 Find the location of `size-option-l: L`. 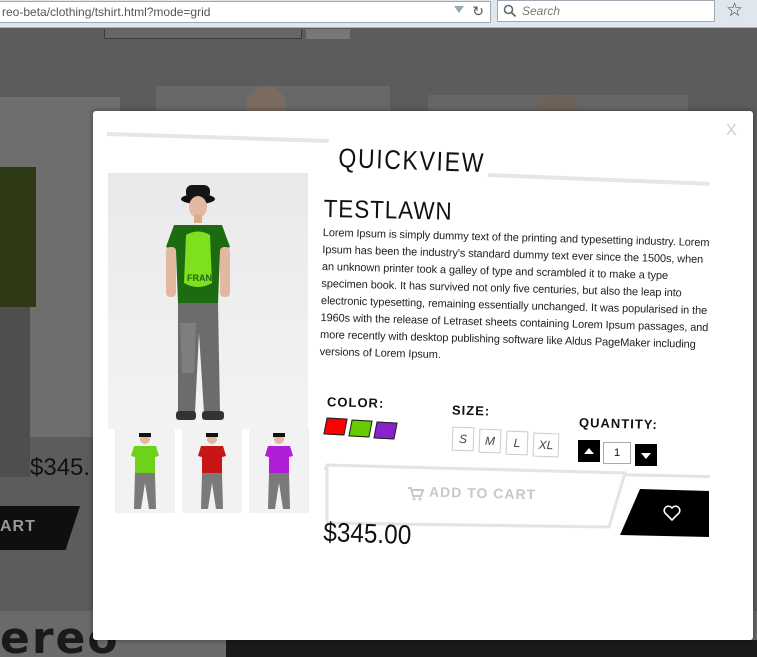

size-option-l: L is located at coordinates (517, 443).